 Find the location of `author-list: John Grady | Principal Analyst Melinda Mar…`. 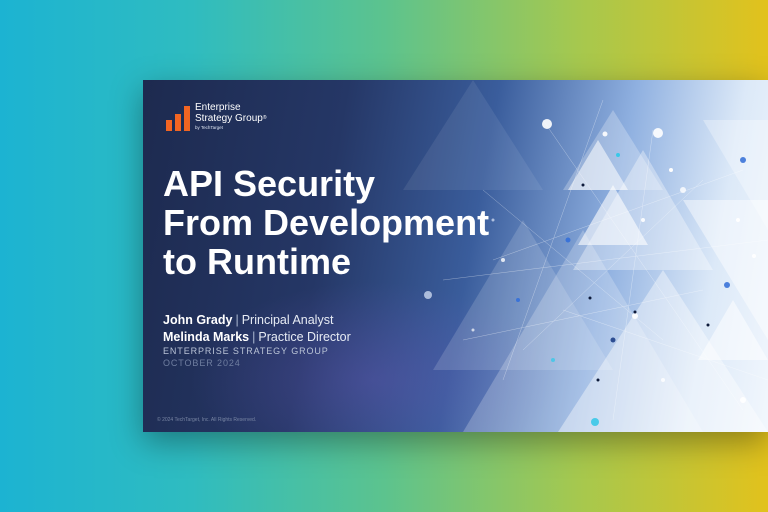

author-list: John Grady | Principal Analyst Melinda Mar… is located at coordinates (257, 329).